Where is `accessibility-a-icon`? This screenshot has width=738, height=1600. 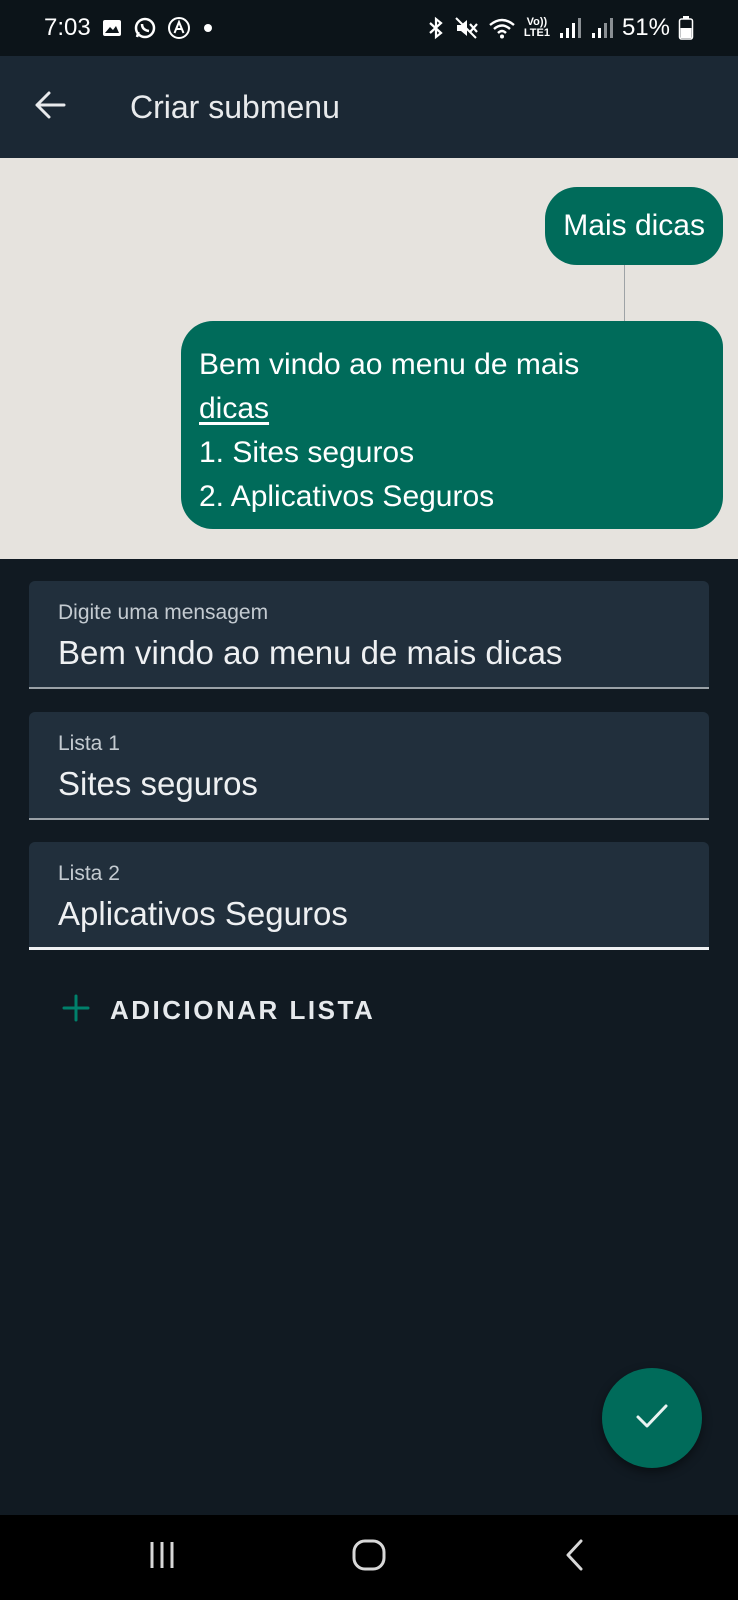 accessibility-a-icon is located at coordinates (179, 28).